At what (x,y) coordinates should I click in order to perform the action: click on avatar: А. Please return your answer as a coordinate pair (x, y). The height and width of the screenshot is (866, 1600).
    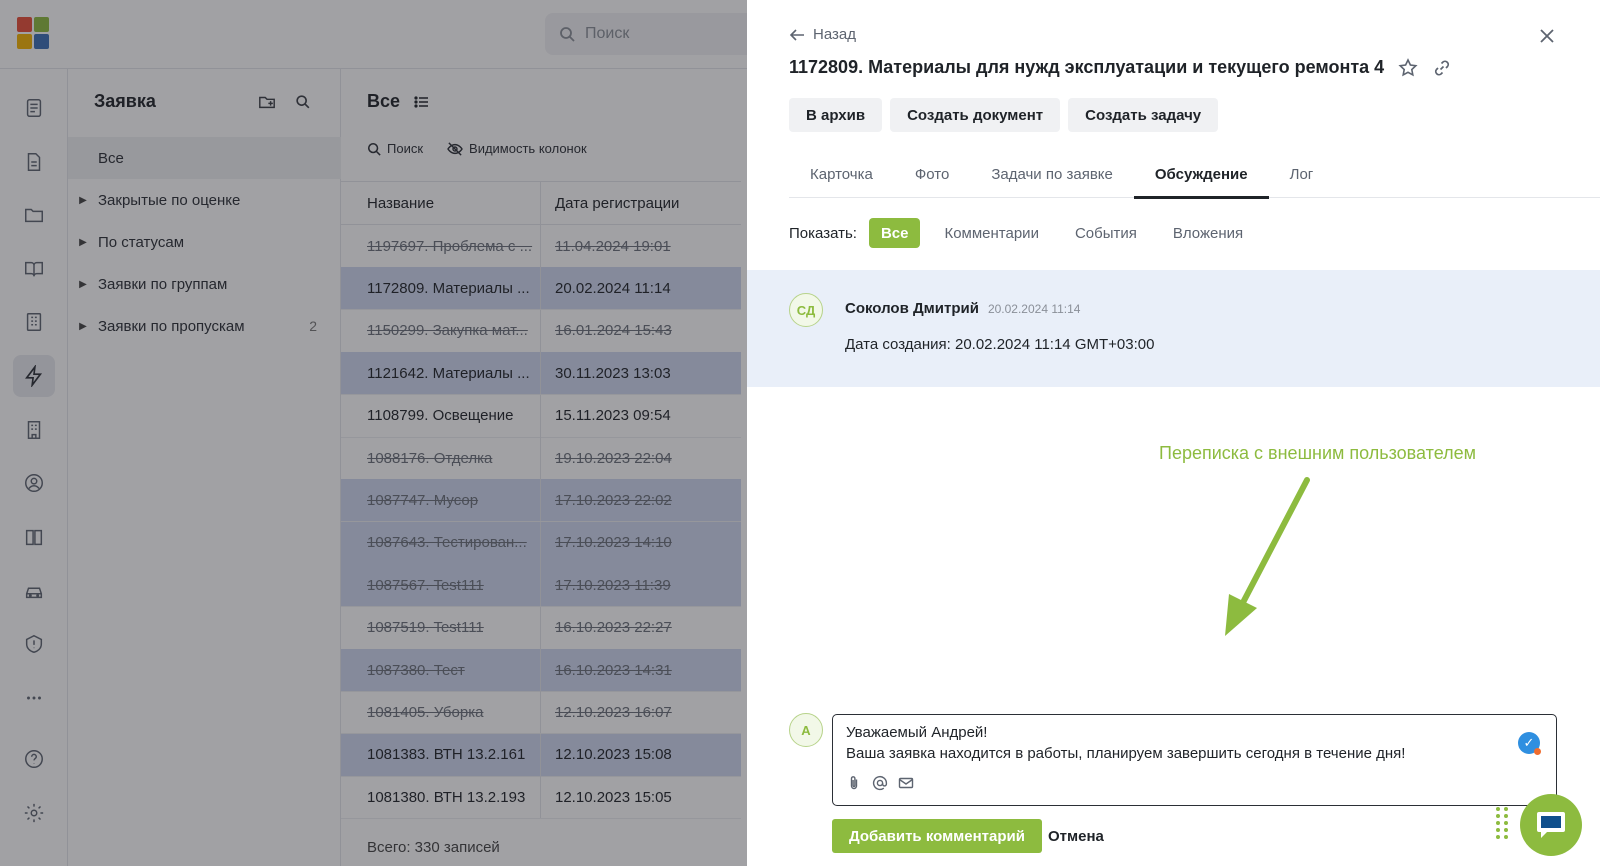
    Looking at the image, I should click on (806, 730).